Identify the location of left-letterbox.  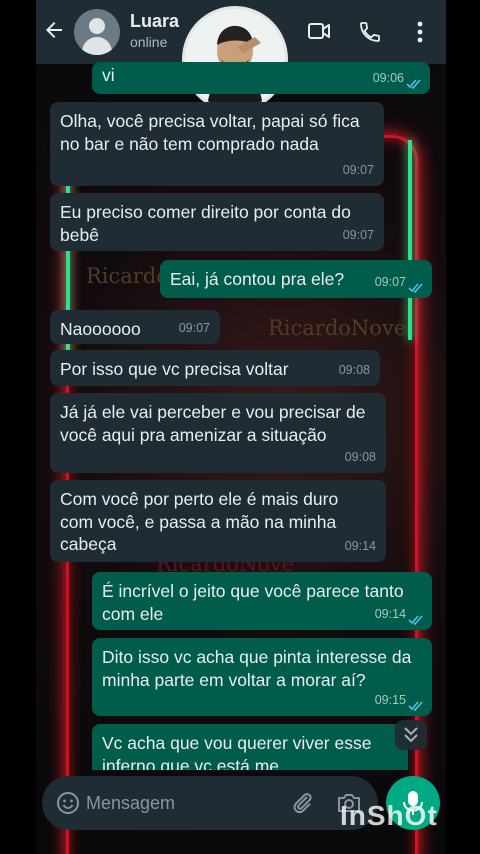
(18, 427).